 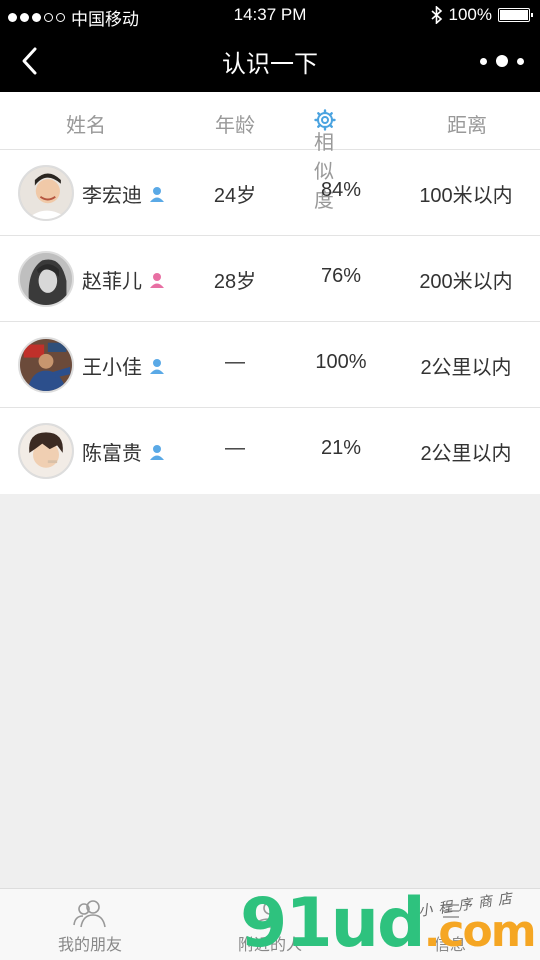 I want to click on person-age: 28岁, so click(x=235, y=282).